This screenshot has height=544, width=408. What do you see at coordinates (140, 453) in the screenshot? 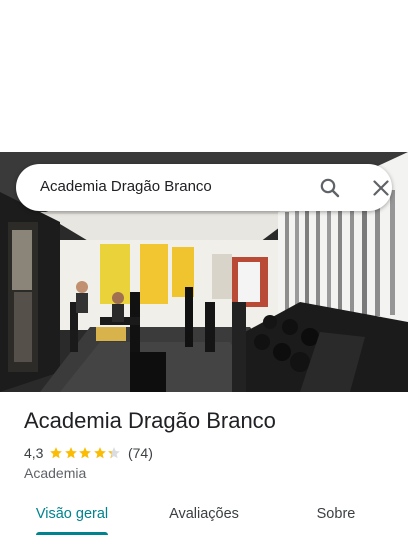
I see `review-count: (74)` at bounding box center [140, 453].